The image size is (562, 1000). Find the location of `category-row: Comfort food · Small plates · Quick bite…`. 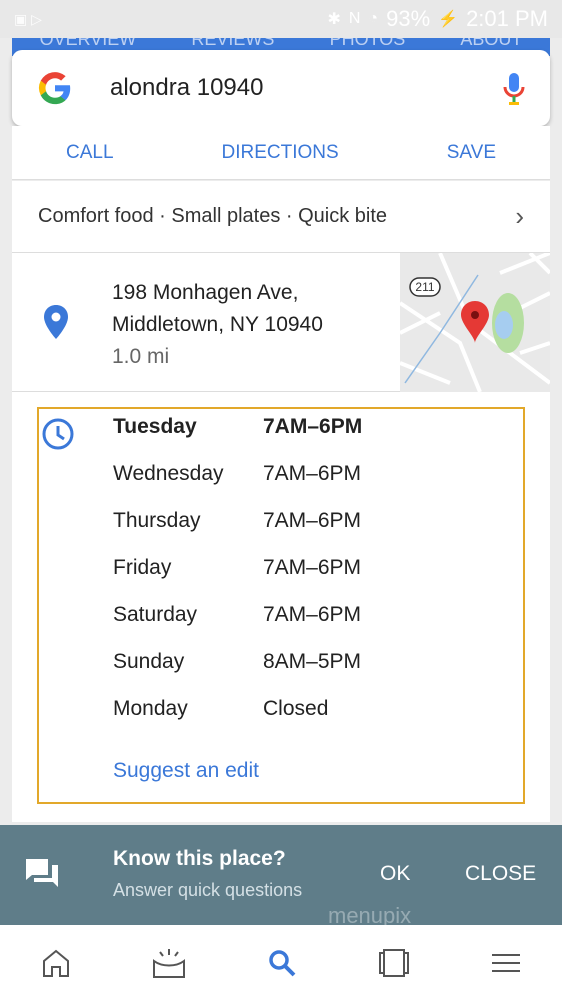

category-row: Comfort food · Small plates · Quick bite… is located at coordinates (281, 217).